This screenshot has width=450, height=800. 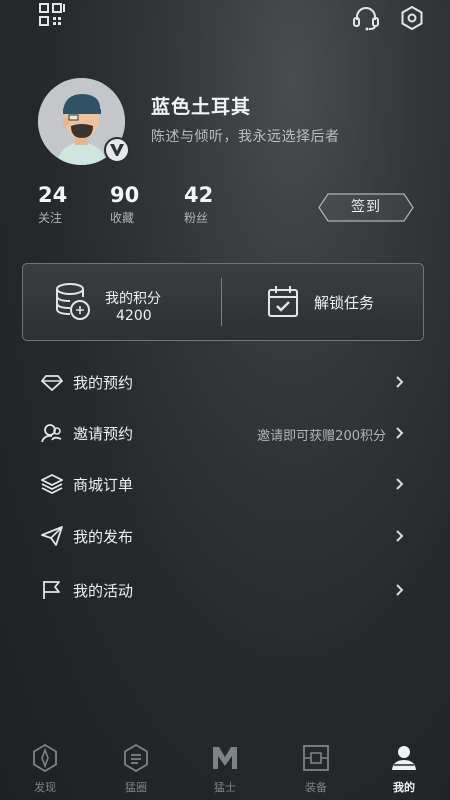 What do you see at coordinates (136, 787) in the screenshot?
I see `tab-label: 猛圈` at bounding box center [136, 787].